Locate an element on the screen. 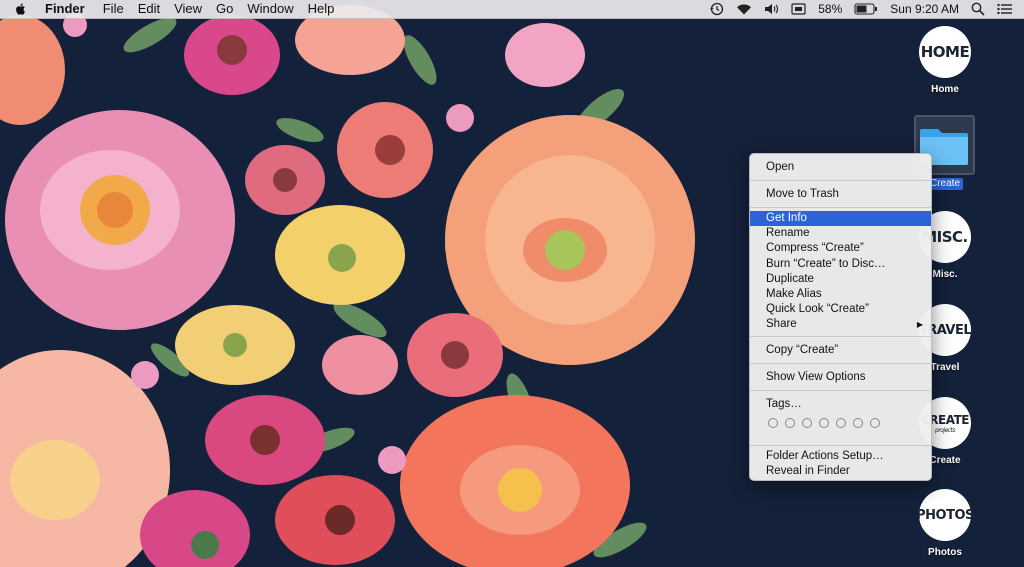 This screenshot has width=1024, height=567. tag-color-row is located at coordinates (840, 423).